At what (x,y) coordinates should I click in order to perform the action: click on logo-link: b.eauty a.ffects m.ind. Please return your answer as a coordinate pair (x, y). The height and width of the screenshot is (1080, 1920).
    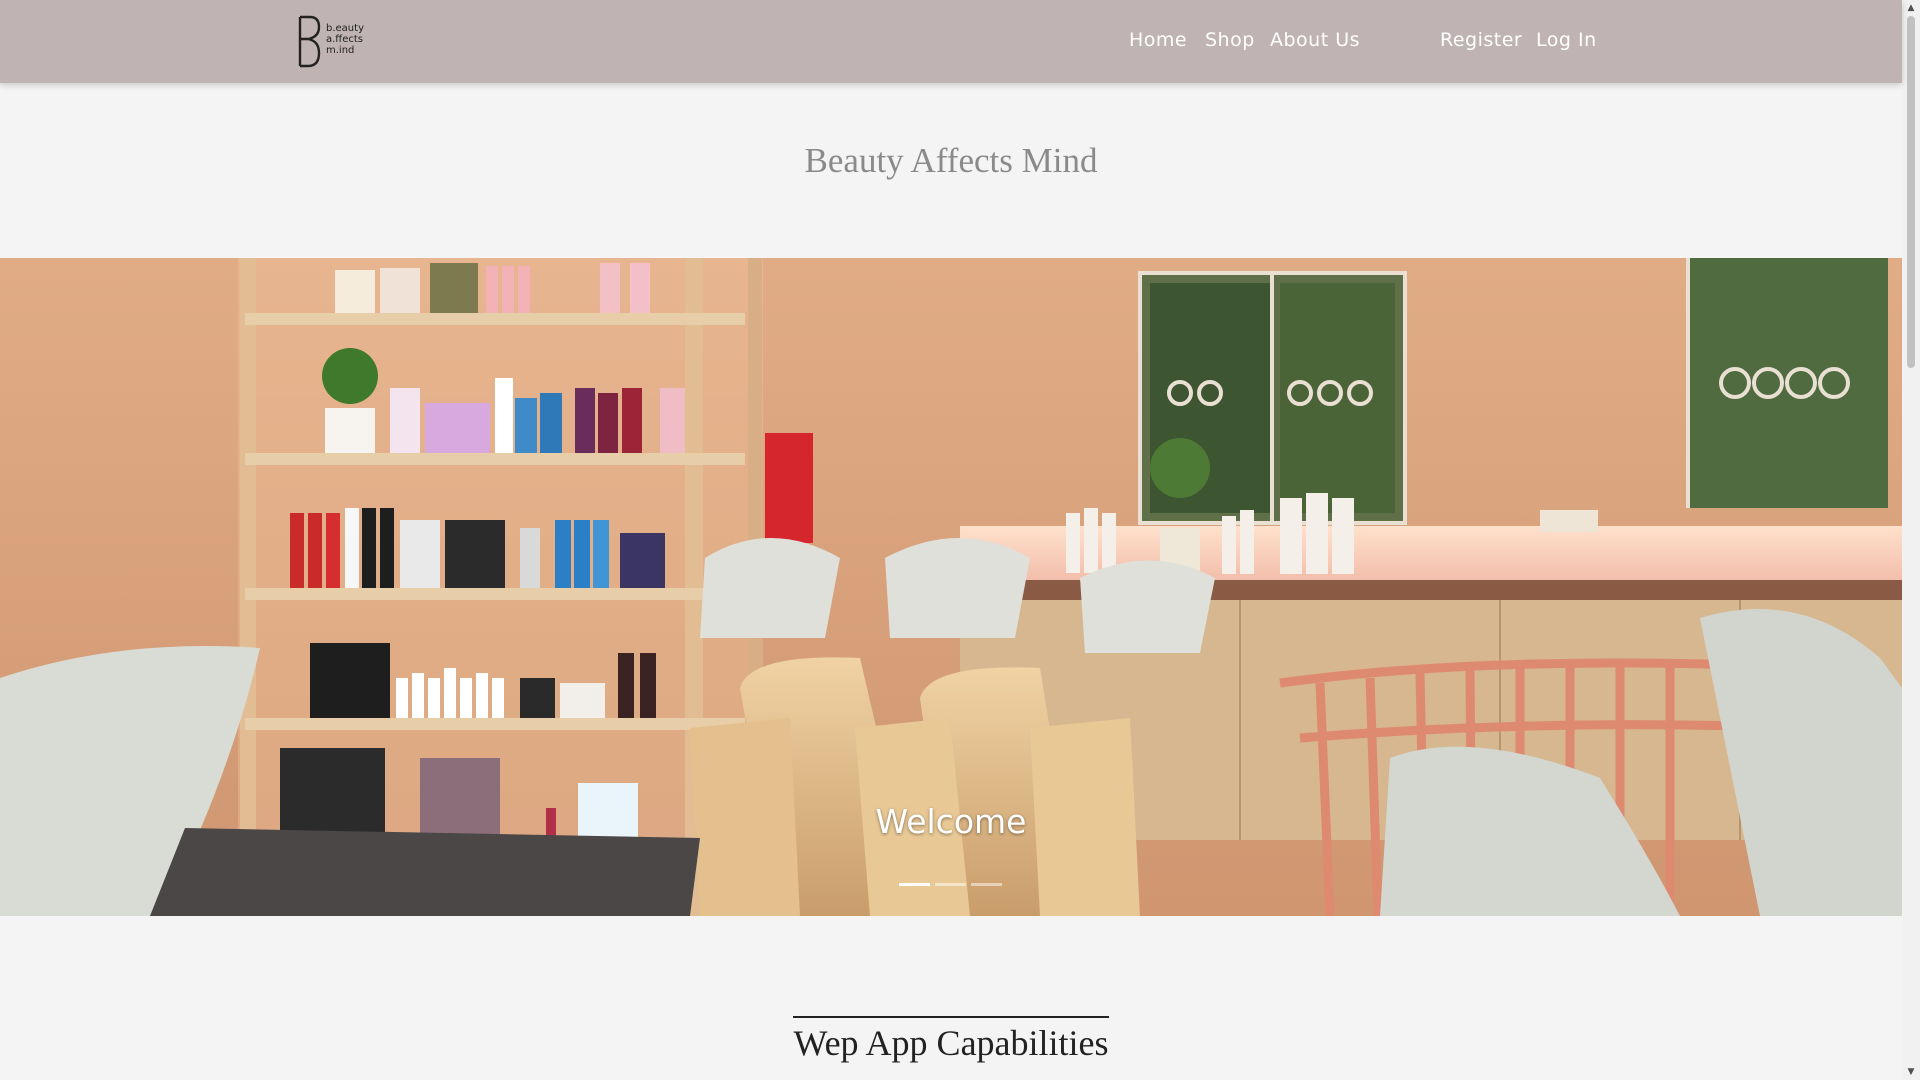
    Looking at the image, I should click on (337, 42).